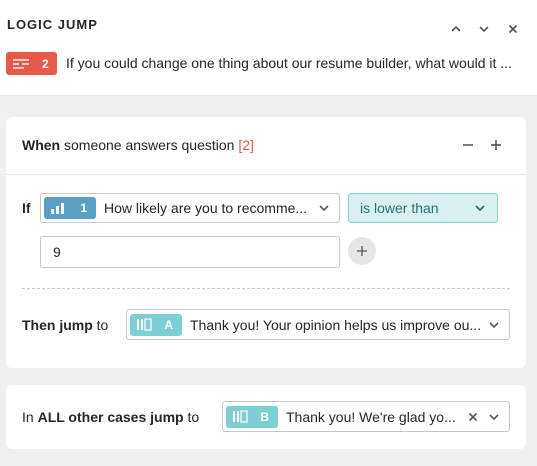  Describe the element at coordinates (468, 145) in the screenshot. I see `remove-rule-icon` at that location.